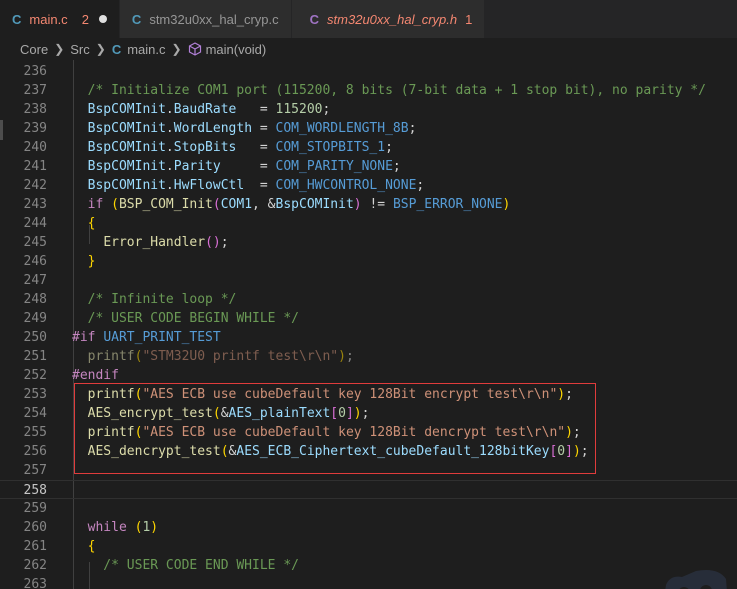  What do you see at coordinates (165, 204) in the screenshot?
I see `code-token: BSP_COM_Init` at bounding box center [165, 204].